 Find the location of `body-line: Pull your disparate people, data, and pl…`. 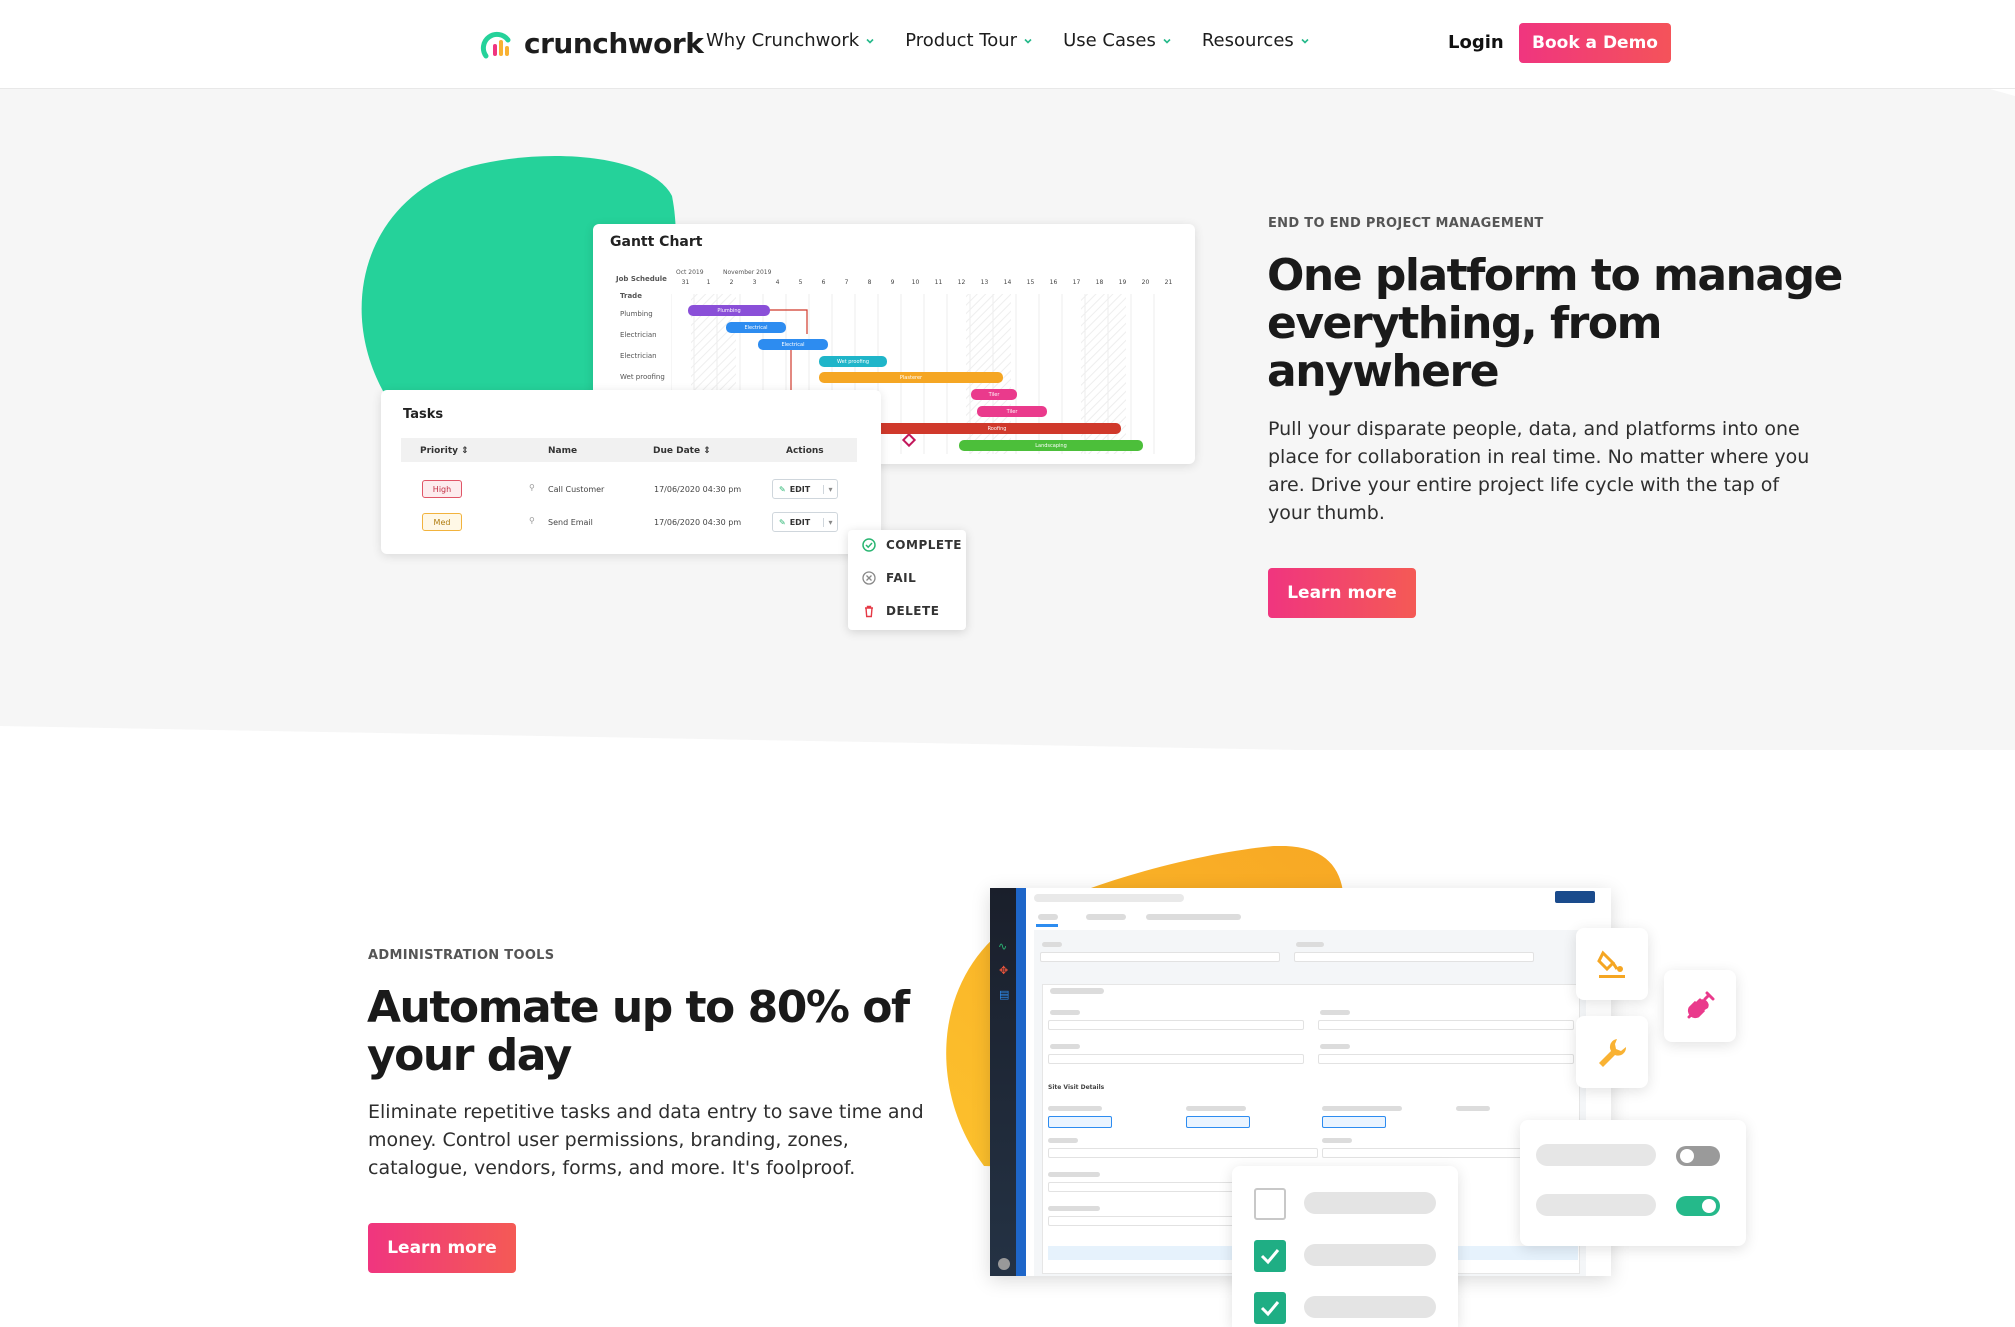

body-line: Pull your disparate people, data, and pl… is located at coordinates (1534, 429).